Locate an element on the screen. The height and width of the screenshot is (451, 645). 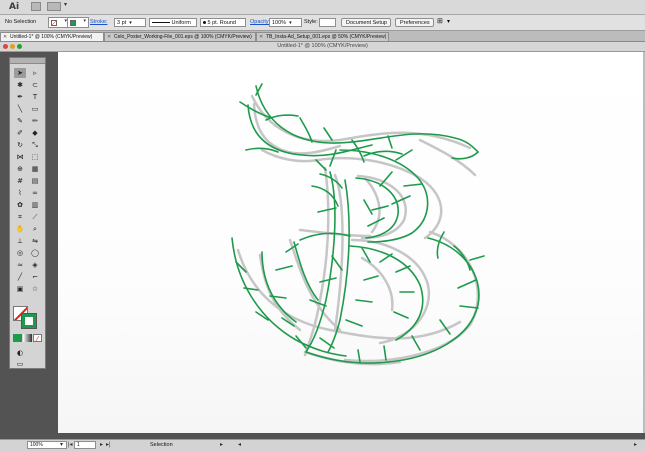
application-bar: Ai is located at coordinates (322, 7).